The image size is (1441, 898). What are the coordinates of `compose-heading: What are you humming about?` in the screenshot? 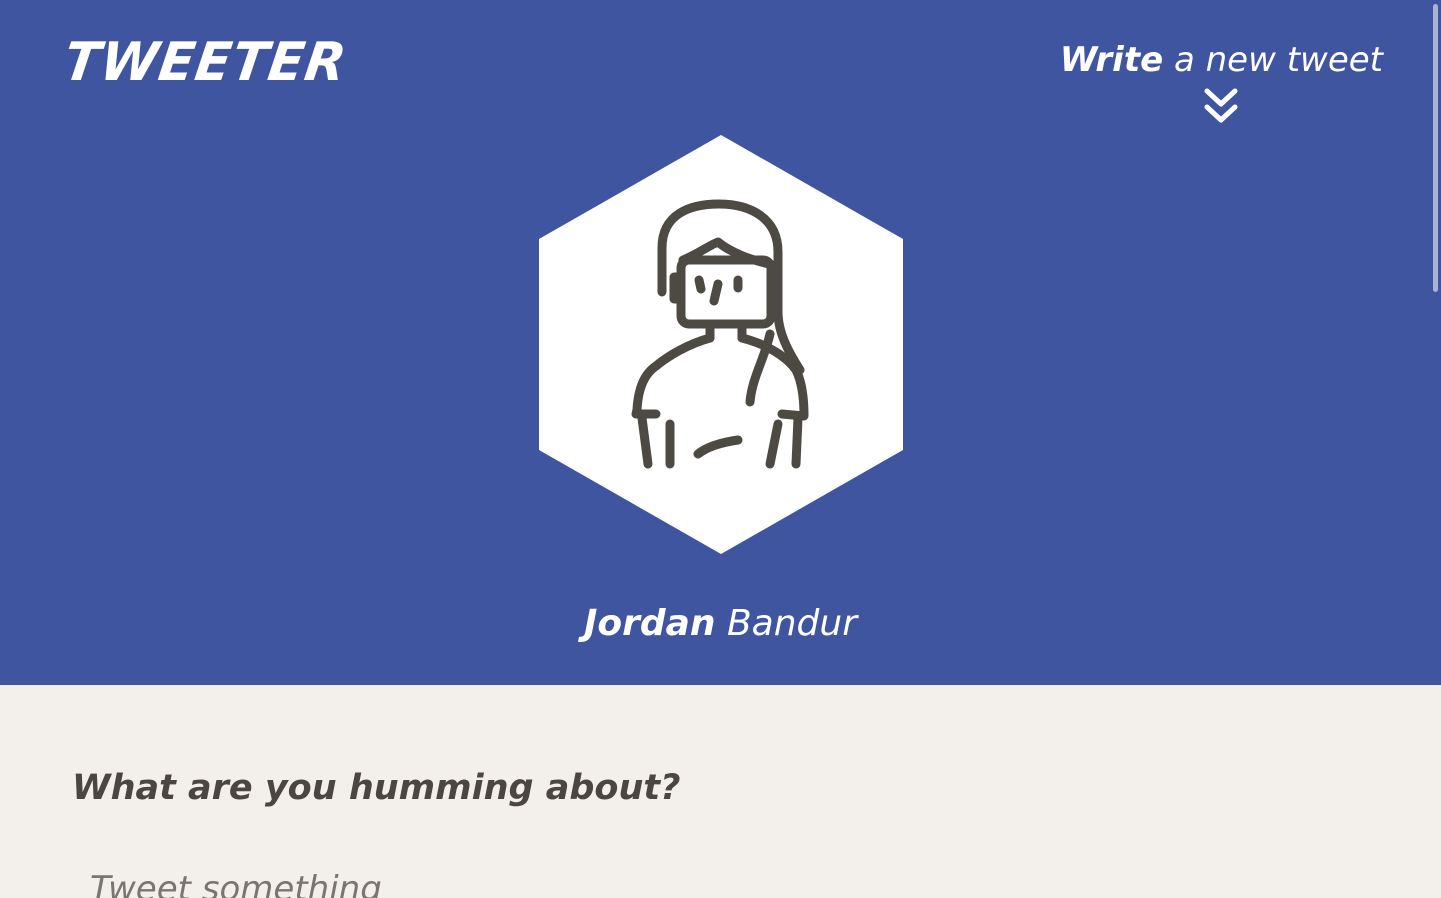 It's located at (376, 788).